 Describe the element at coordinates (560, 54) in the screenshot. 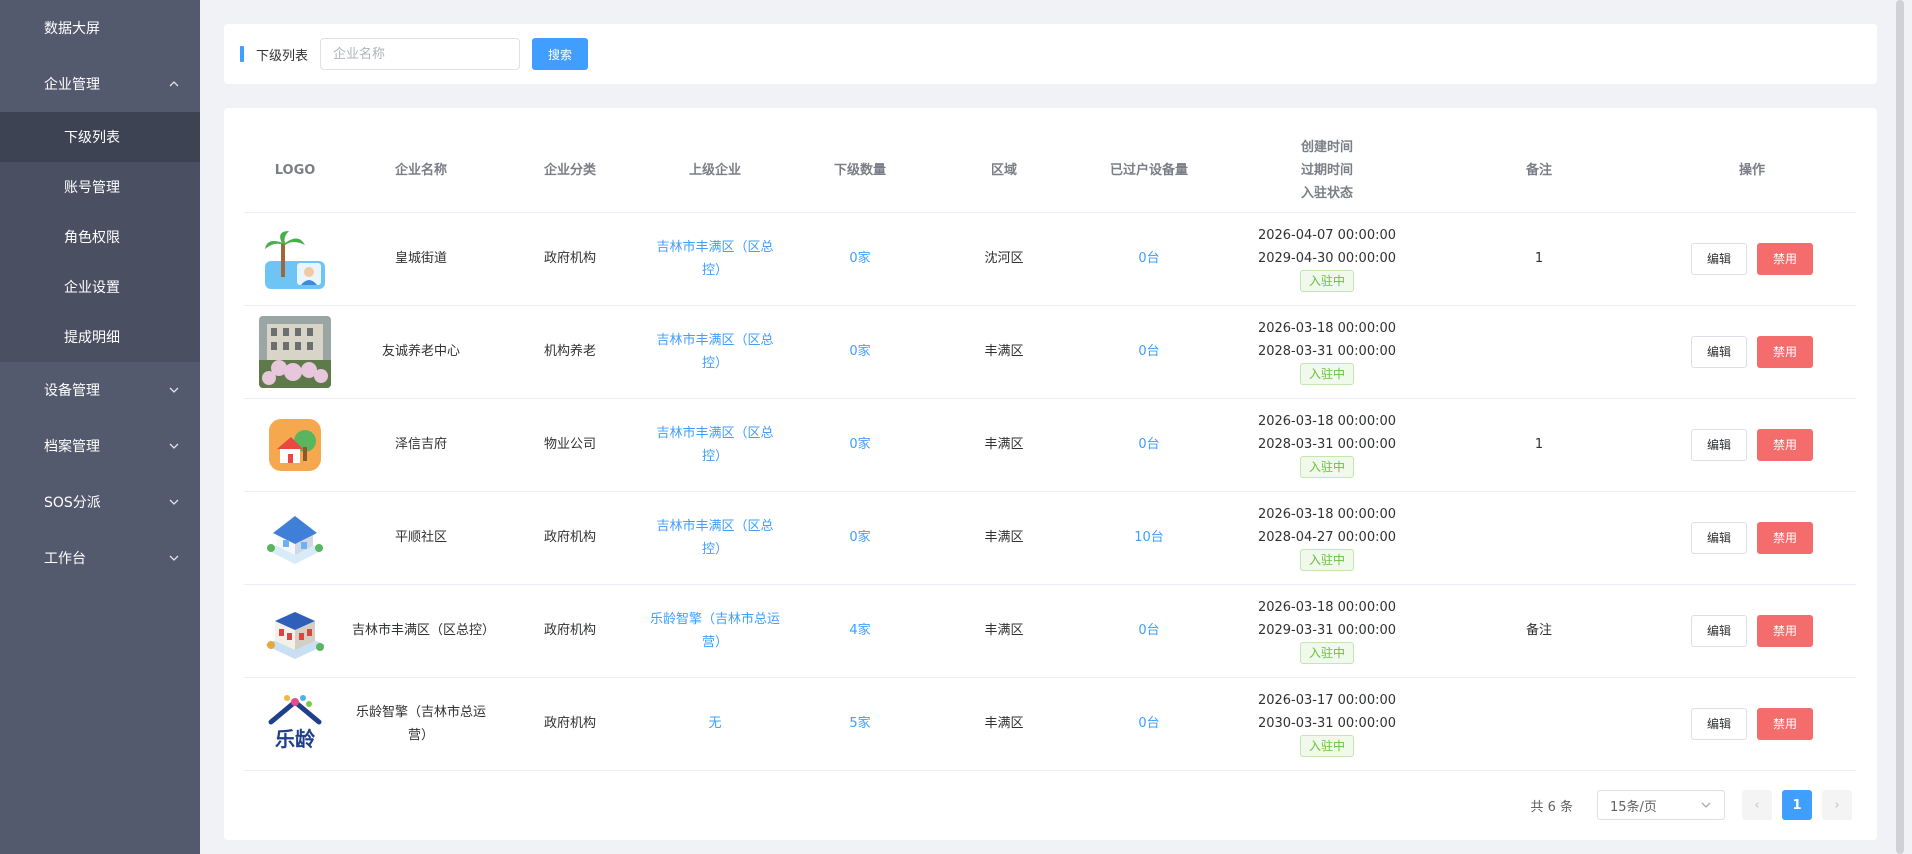

I see `search-button: 搜索` at that location.